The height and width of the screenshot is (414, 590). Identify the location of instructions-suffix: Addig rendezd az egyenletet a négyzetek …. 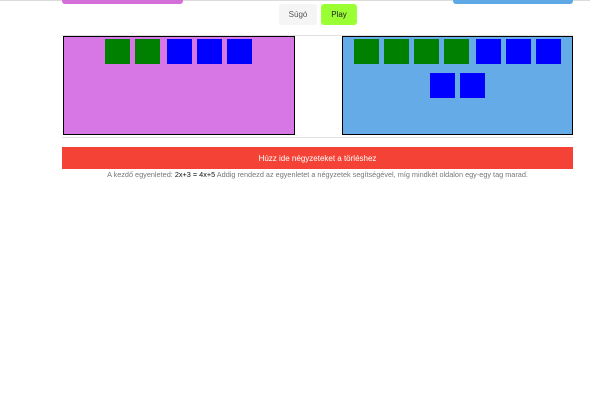
(371, 174).